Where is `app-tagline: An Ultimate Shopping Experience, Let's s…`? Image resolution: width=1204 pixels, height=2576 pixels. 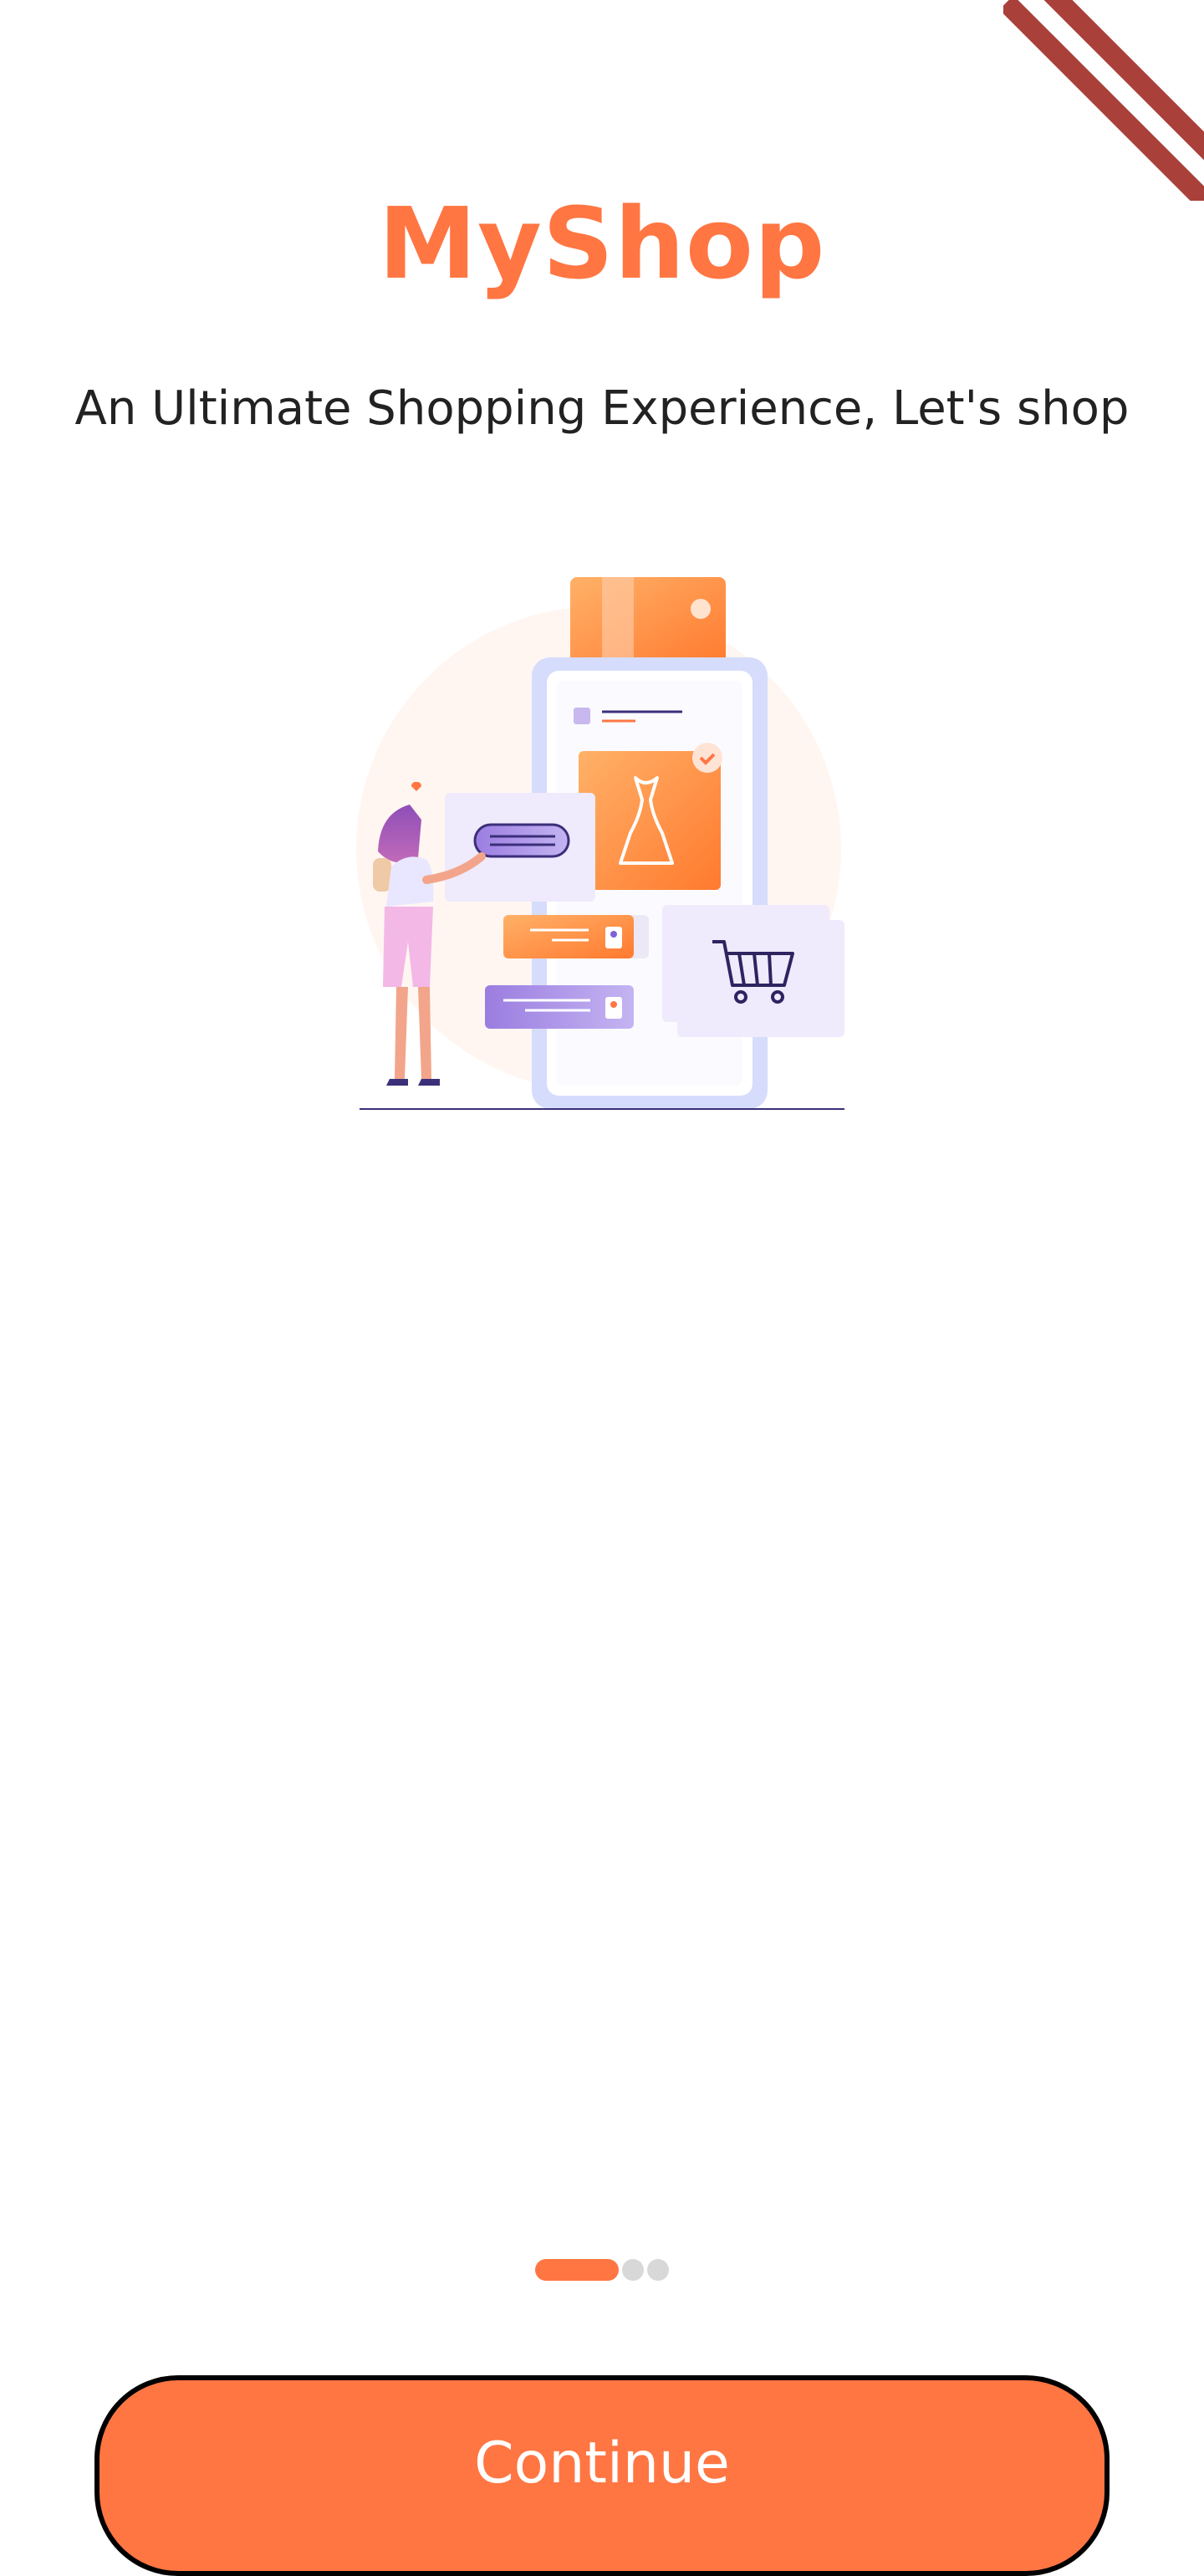
app-tagline: An Ultimate Shopping Experience, Let's s… is located at coordinates (602, 408).